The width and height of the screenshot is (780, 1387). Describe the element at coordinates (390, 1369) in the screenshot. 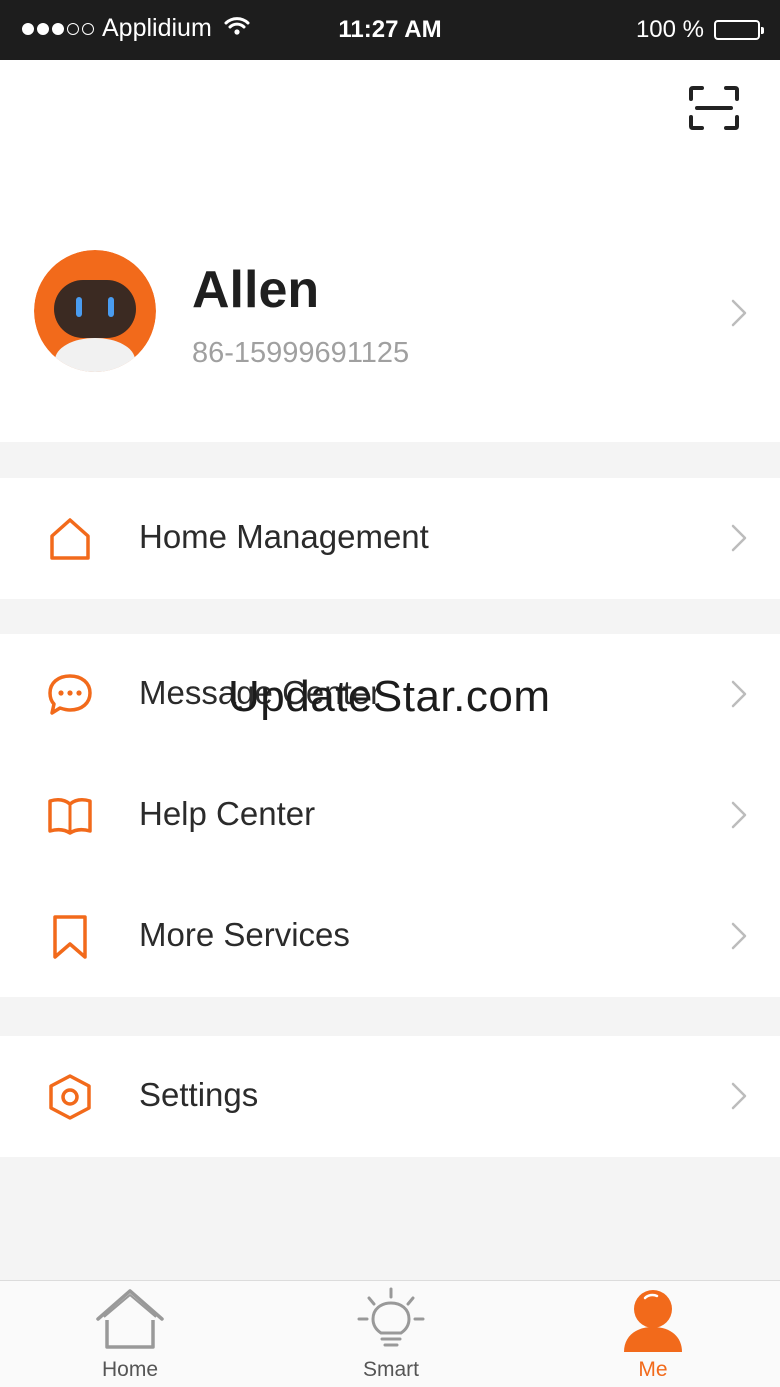

I see `tab-label: Smart` at that location.